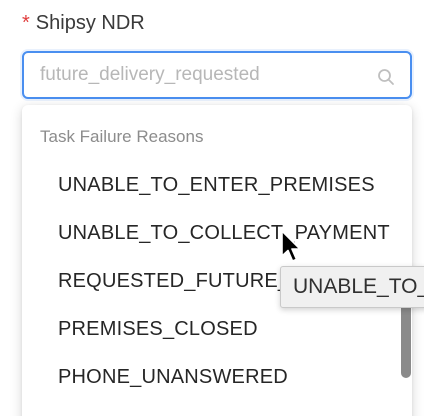  I want to click on required-marker: *, so click(26, 23).